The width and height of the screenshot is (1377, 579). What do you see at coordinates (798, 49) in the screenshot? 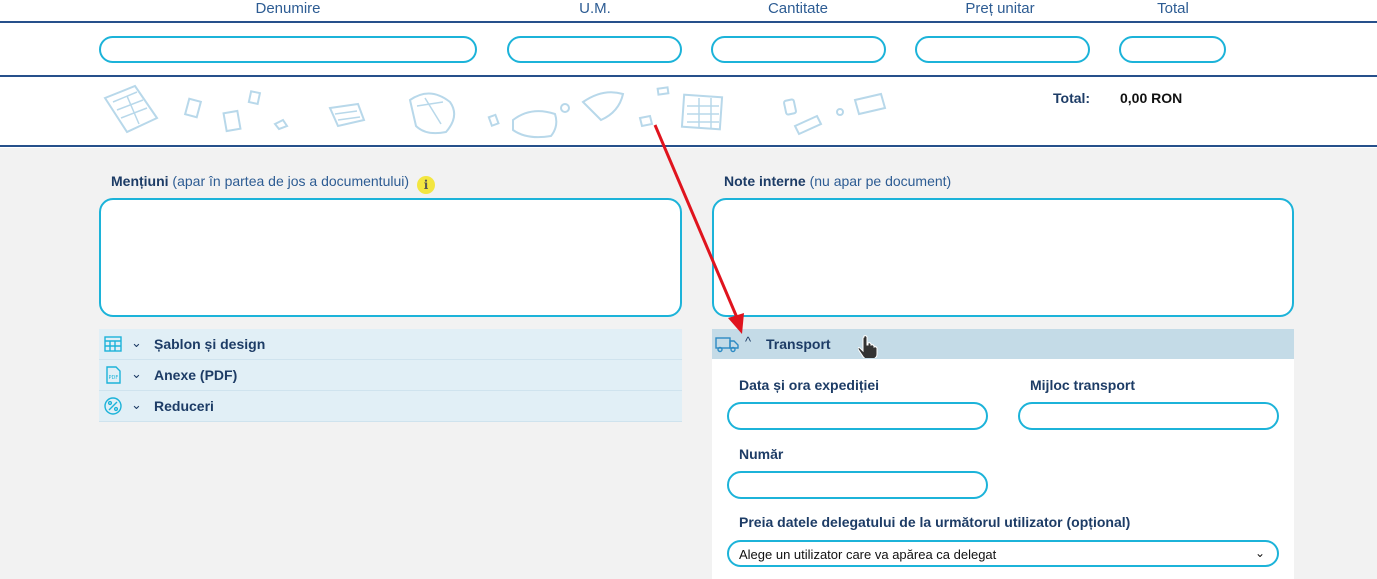
I see `quantity-input` at bounding box center [798, 49].